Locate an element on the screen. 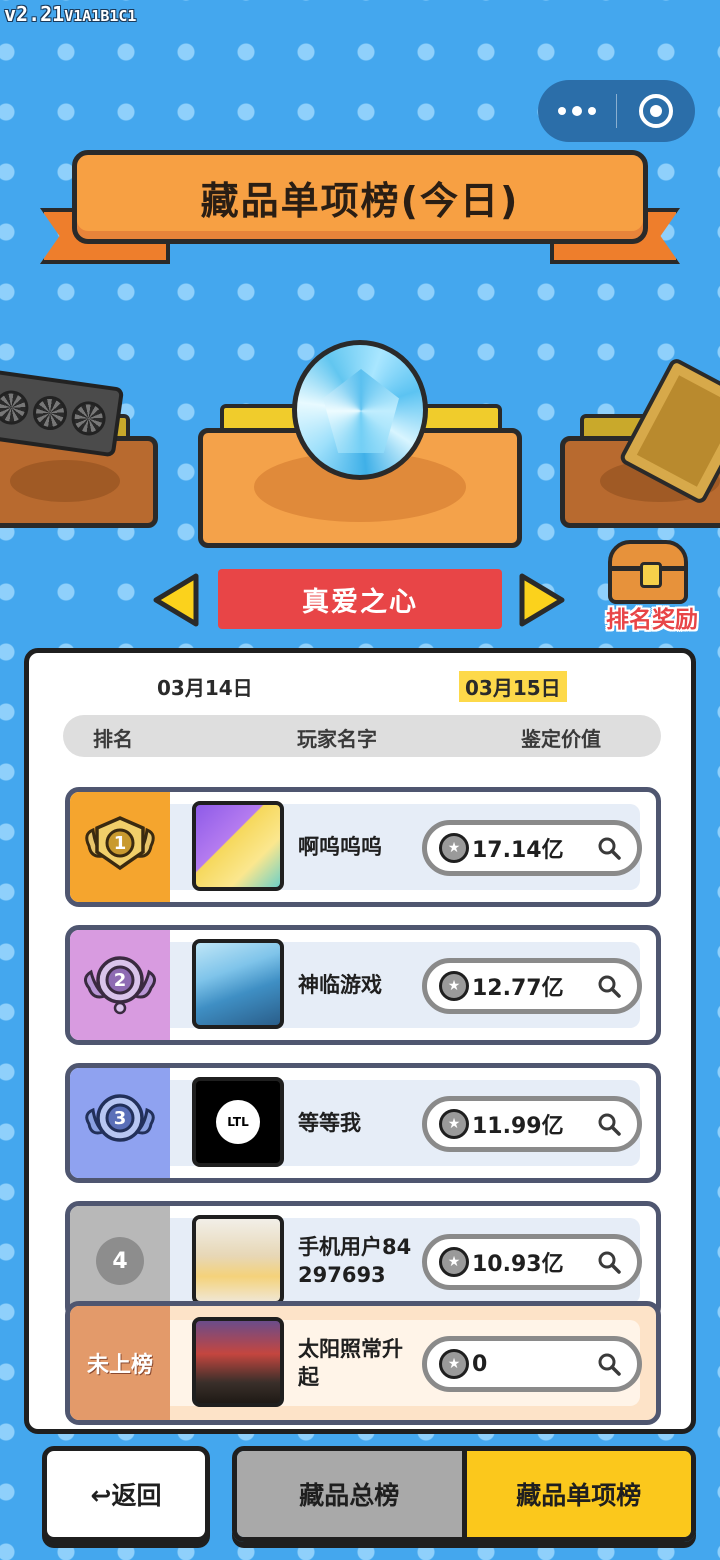 The height and width of the screenshot is (1560, 720). row-content: 手机用户84297693 ★ 10.93亿 is located at coordinates (406, 1260).